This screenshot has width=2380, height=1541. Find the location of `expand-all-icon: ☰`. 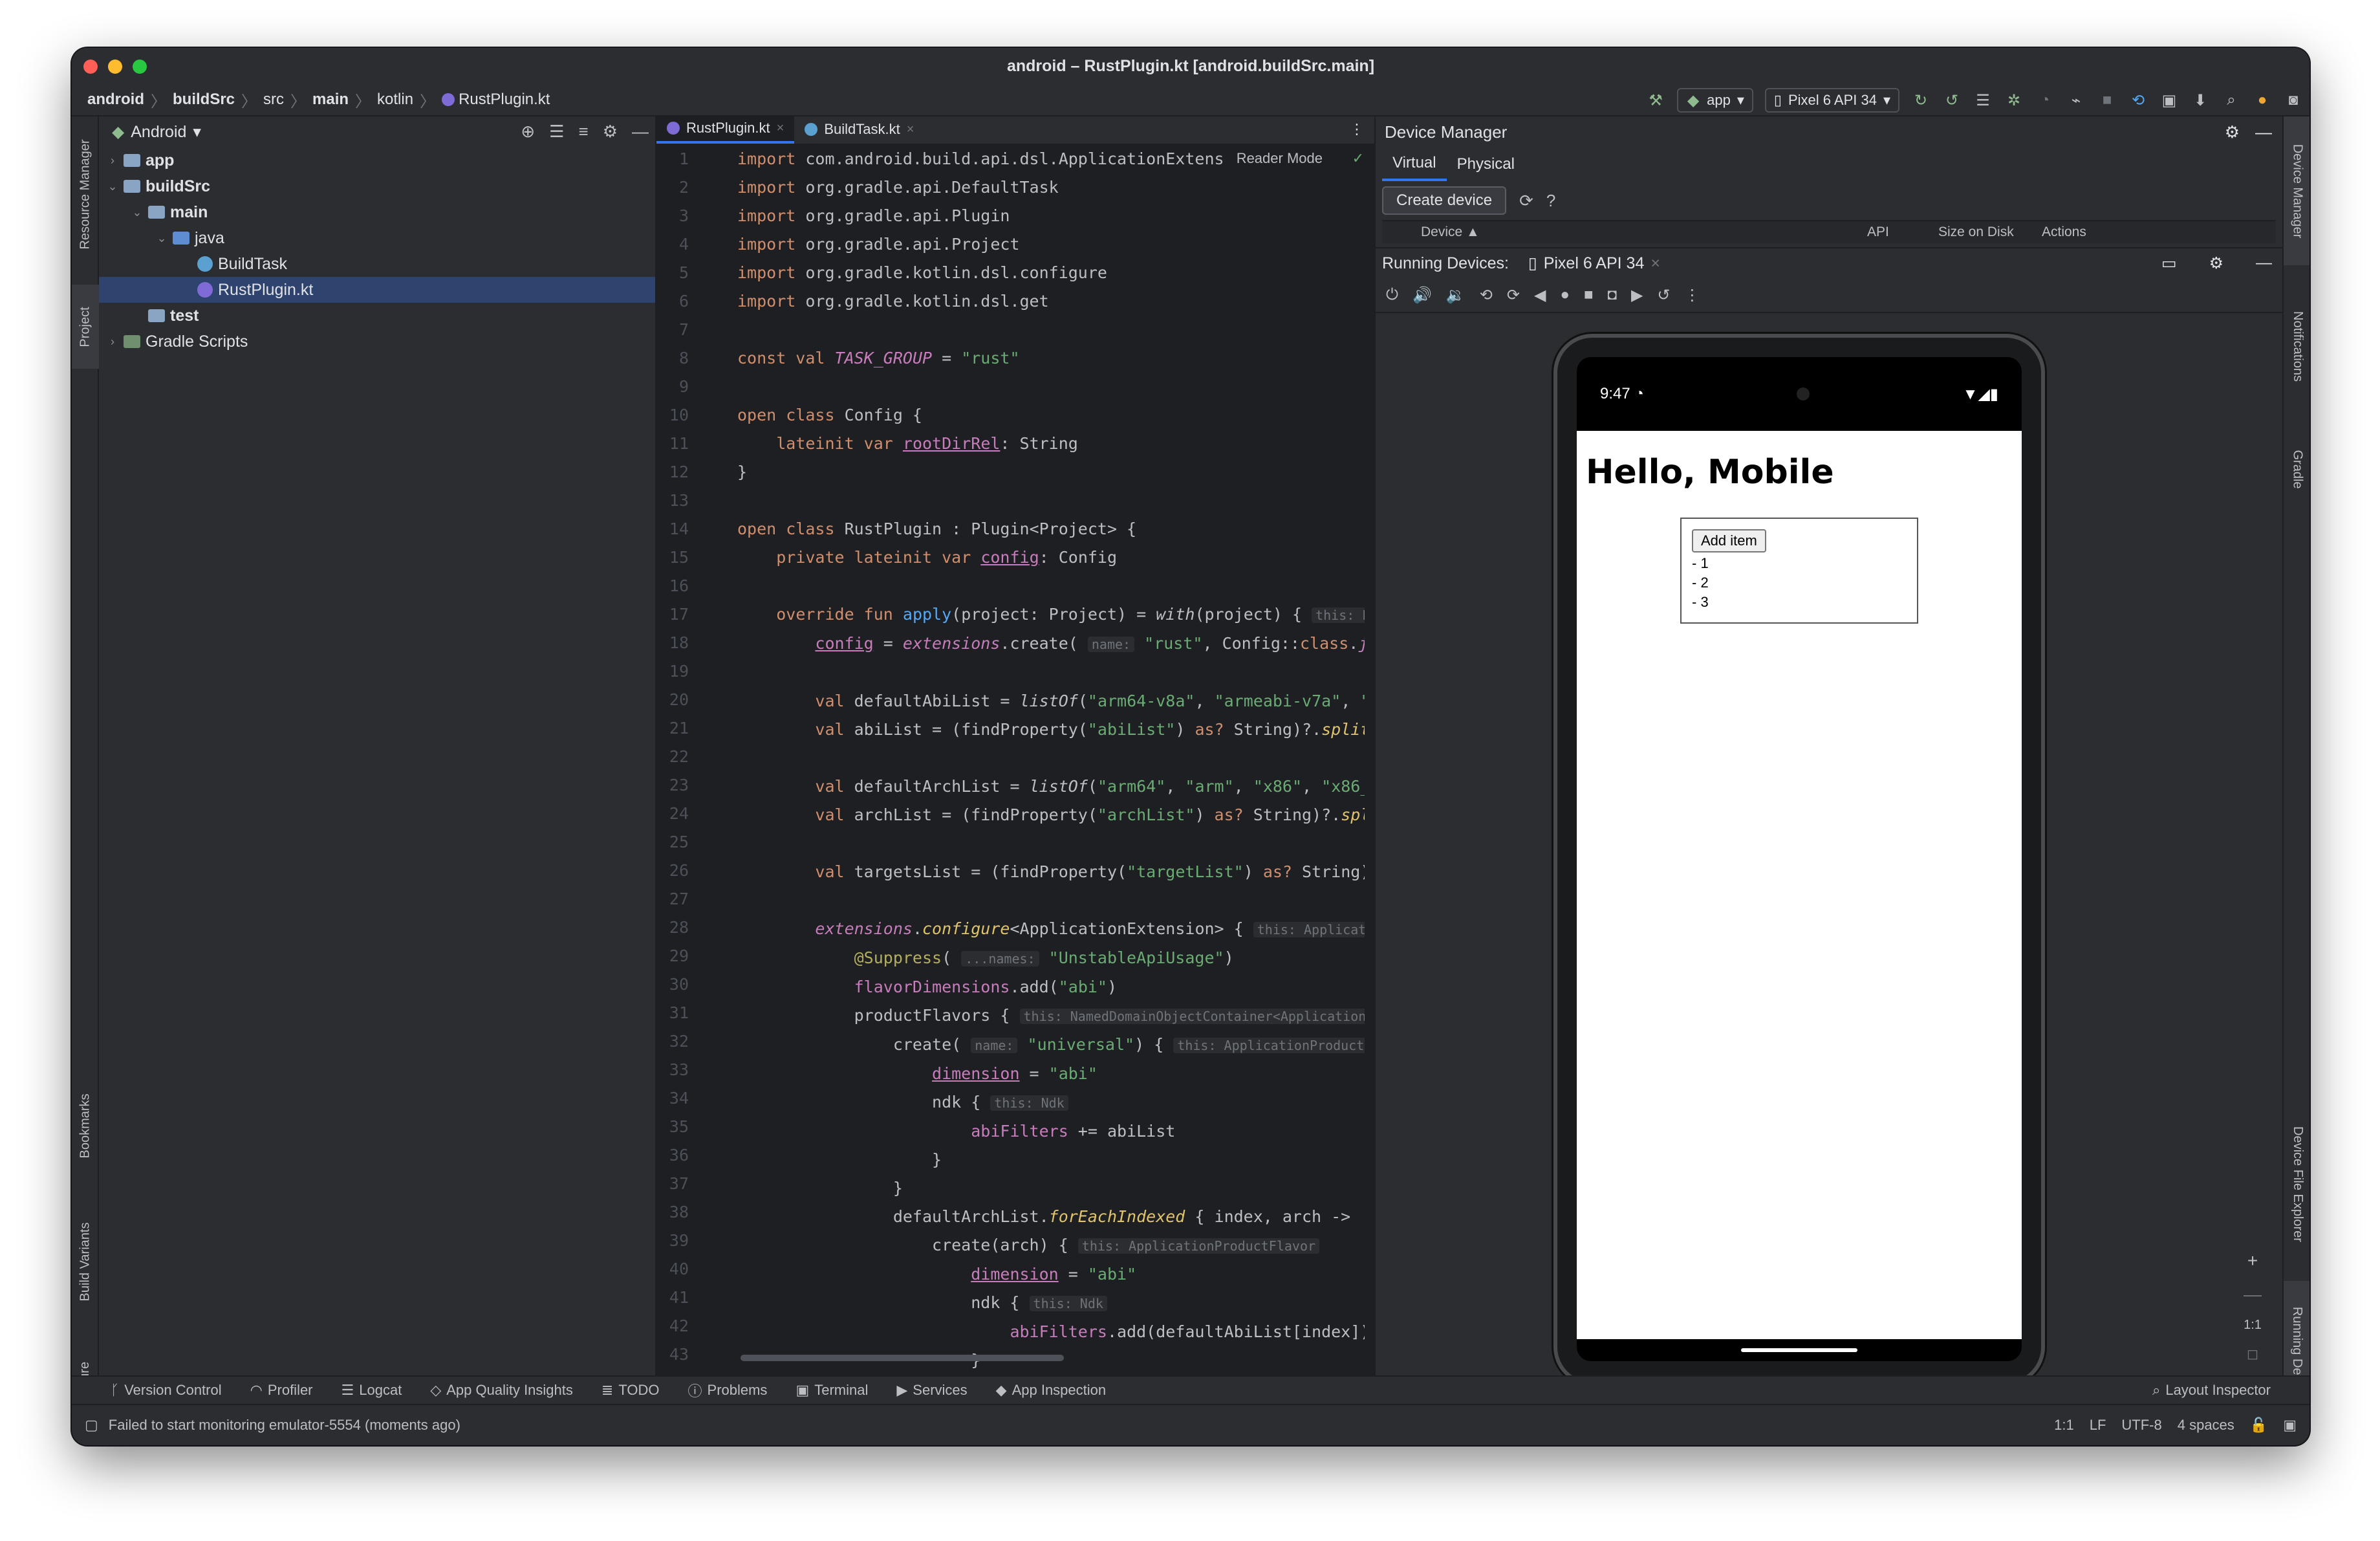

expand-all-icon: ☰ is located at coordinates (556, 132).